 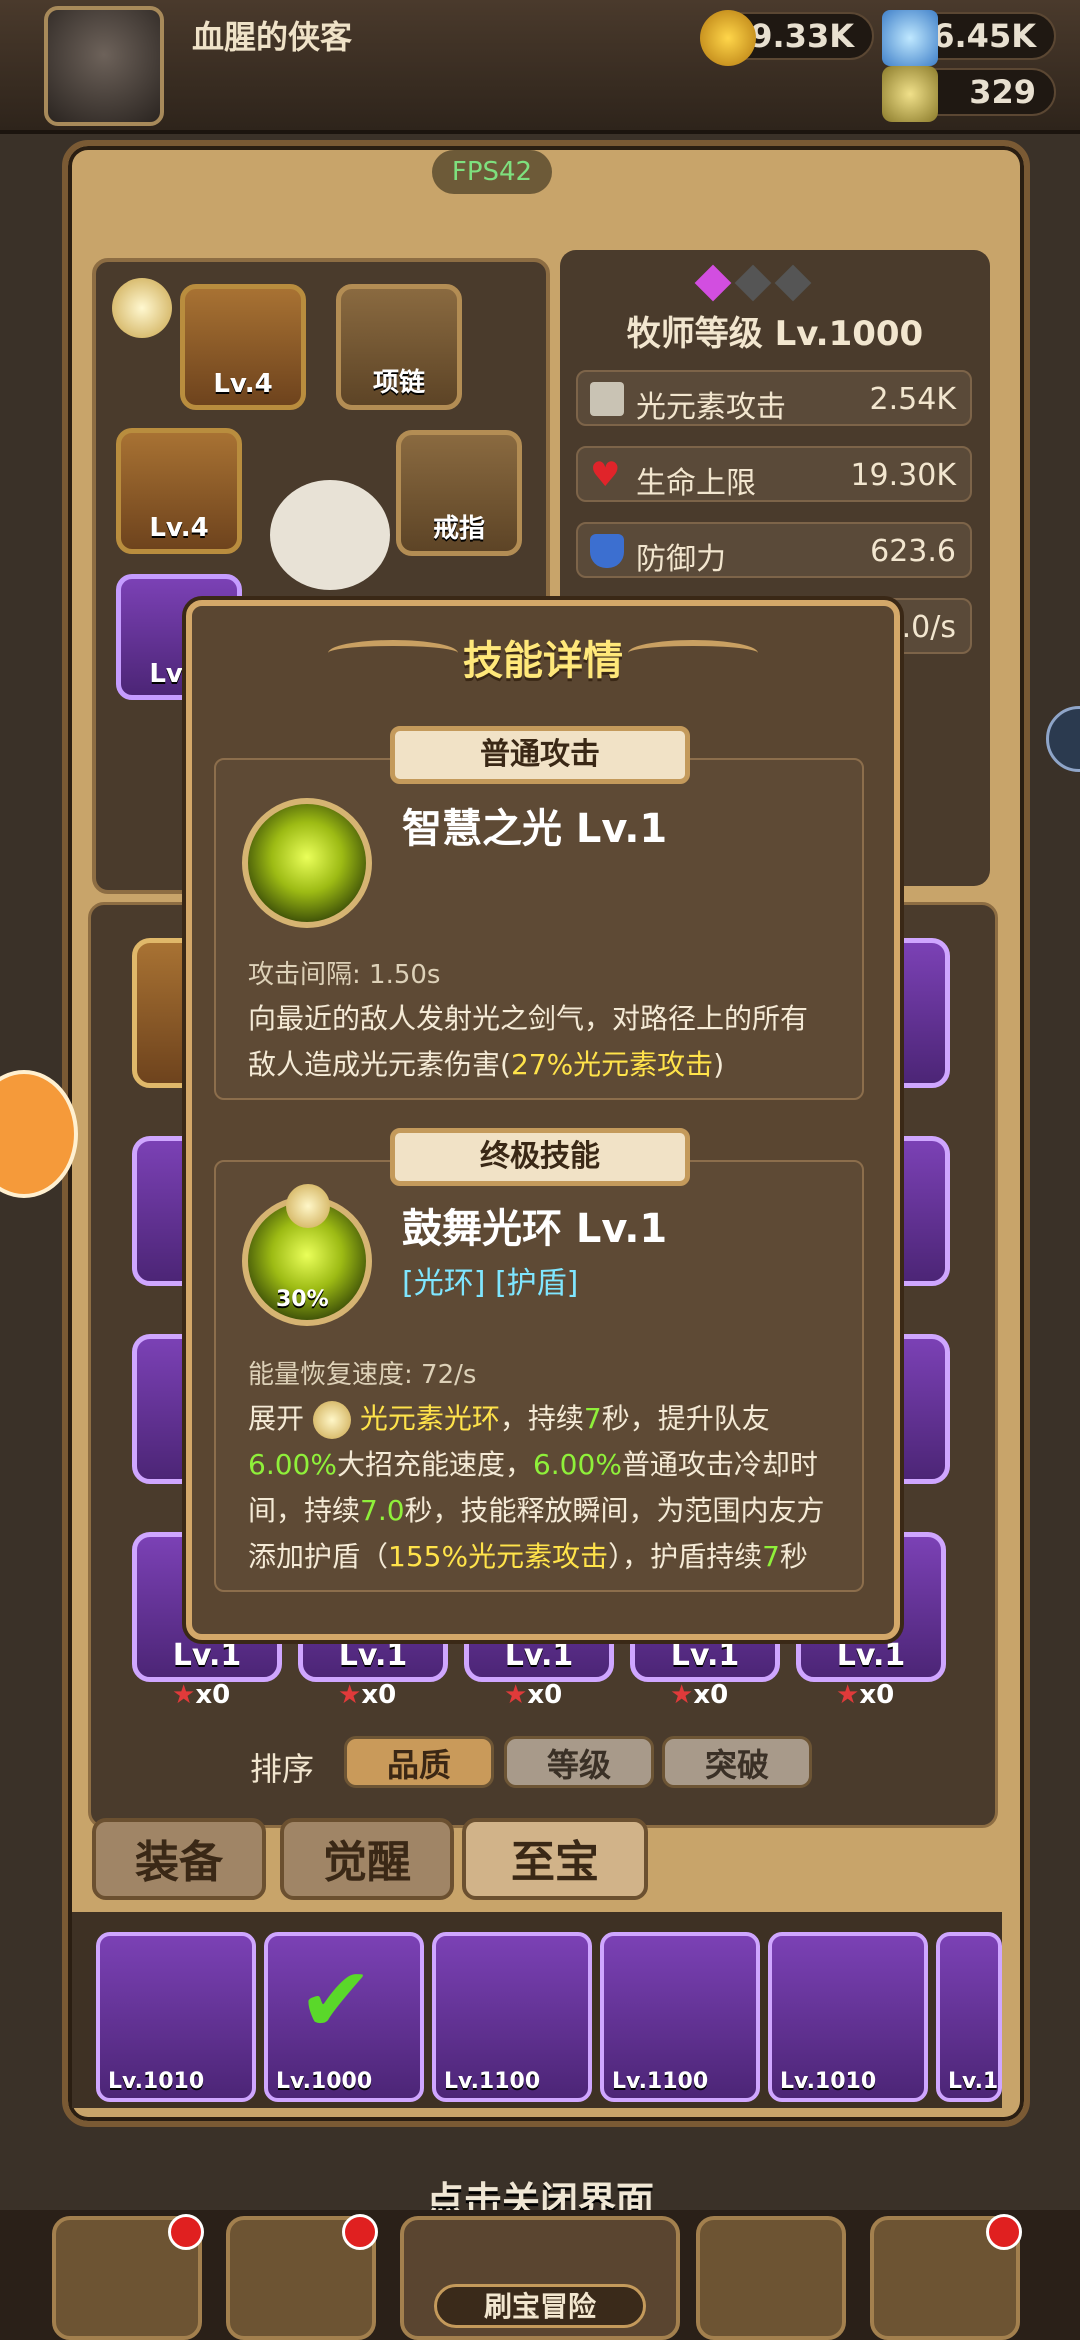 I want to click on sun-icon, so click(x=142, y=308).